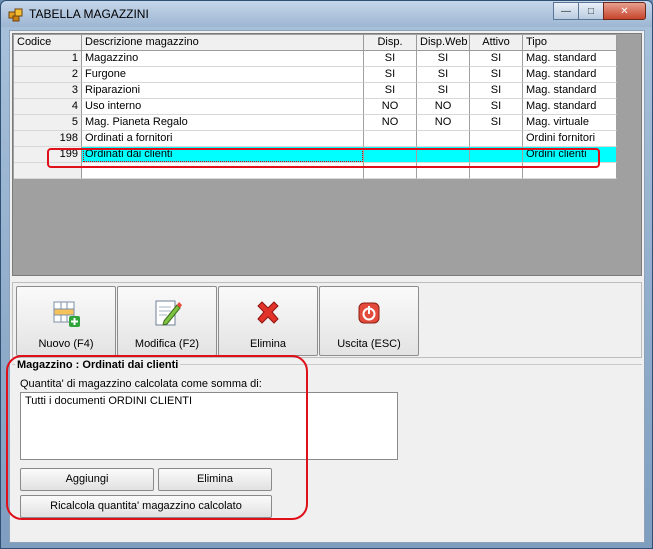 The height and width of the screenshot is (549, 653). I want to click on cell-type, so click(570, 171).